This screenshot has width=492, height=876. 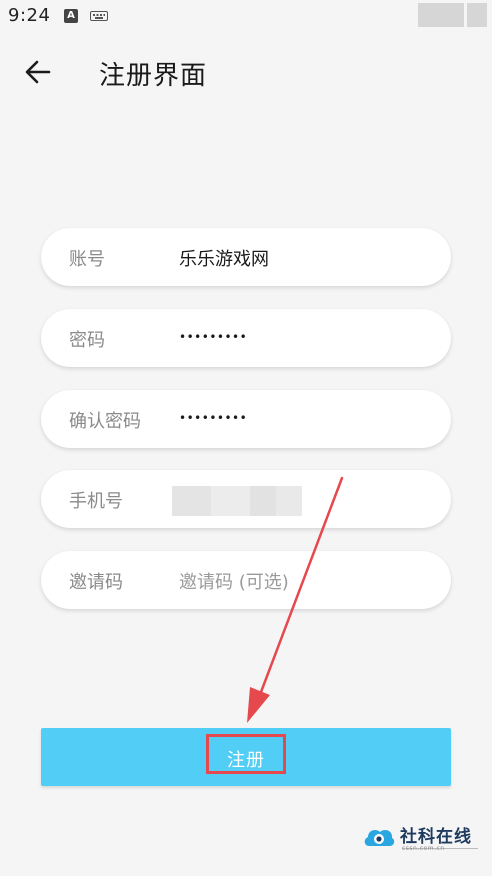 What do you see at coordinates (153, 76) in the screenshot?
I see `page-title: 注册界面` at bounding box center [153, 76].